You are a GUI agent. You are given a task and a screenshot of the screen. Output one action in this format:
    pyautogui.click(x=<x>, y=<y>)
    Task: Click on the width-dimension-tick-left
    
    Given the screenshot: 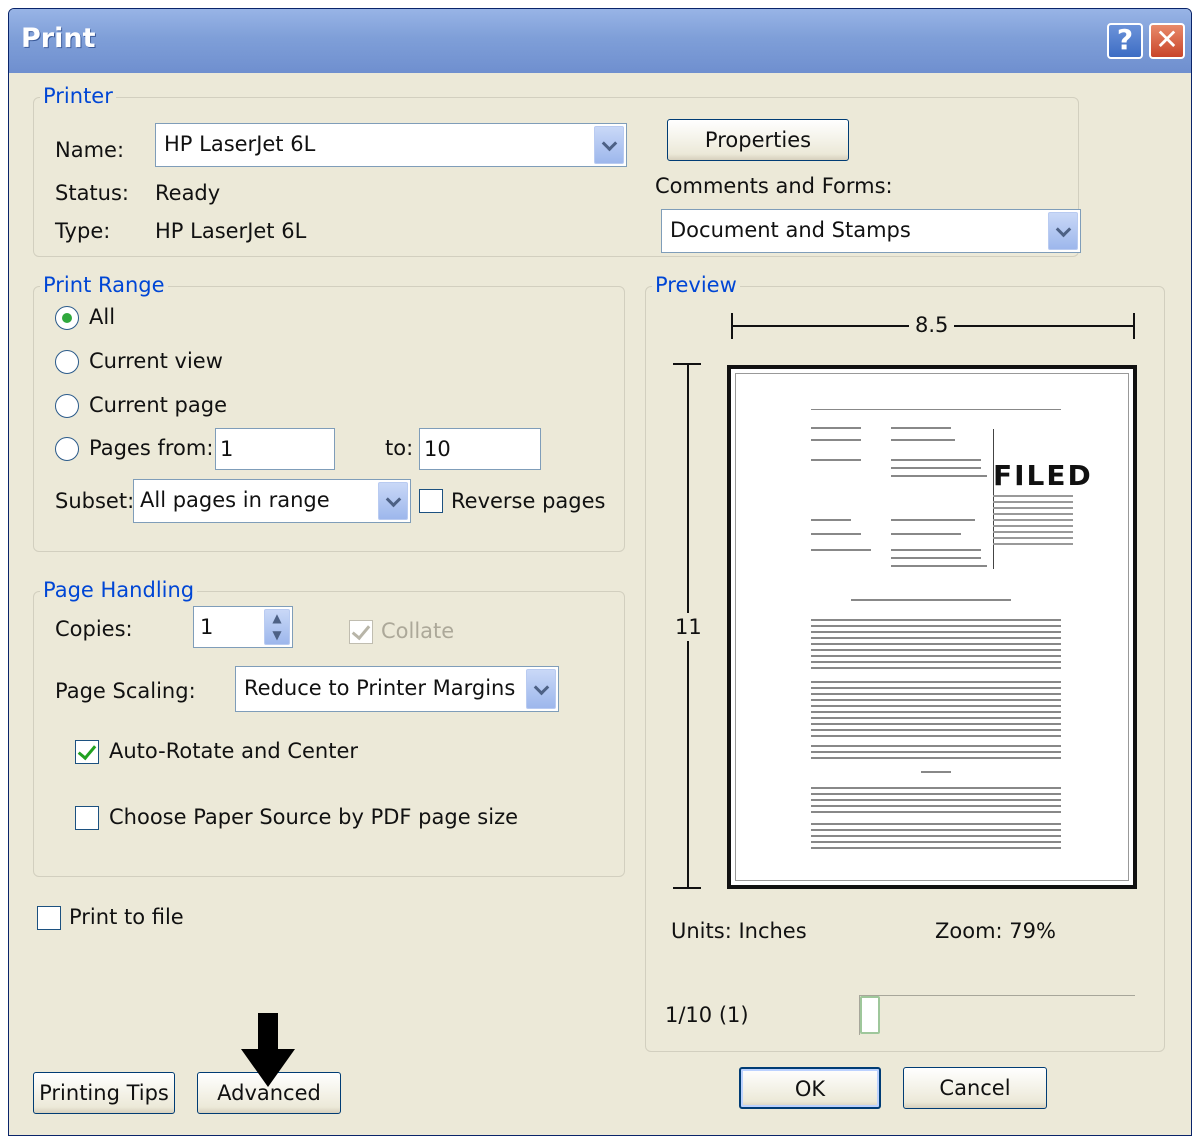 What is the action you would take?
    pyautogui.click(x=732, y=326)
    